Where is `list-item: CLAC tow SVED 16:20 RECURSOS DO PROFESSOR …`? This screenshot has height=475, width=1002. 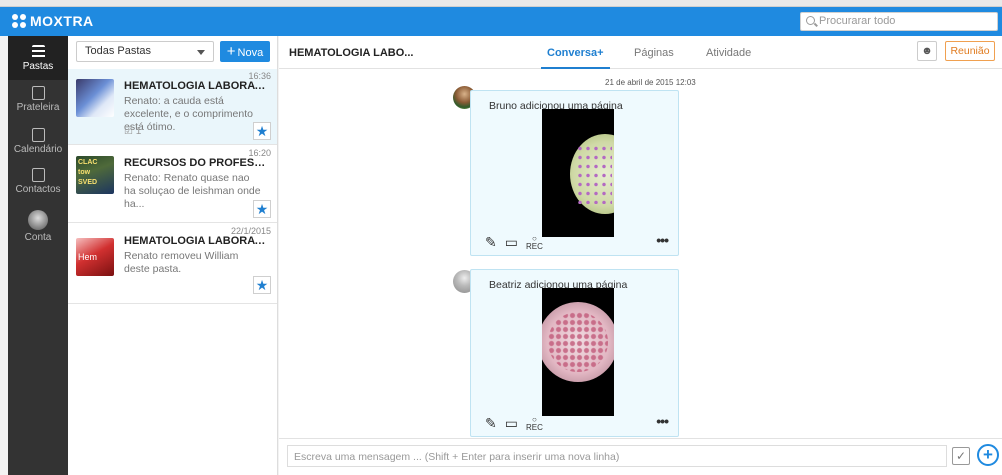 list-item: CLAC tow SVED 16:20 RECURSOS DO PROFESSOR … is located at coordinates (172, 184).